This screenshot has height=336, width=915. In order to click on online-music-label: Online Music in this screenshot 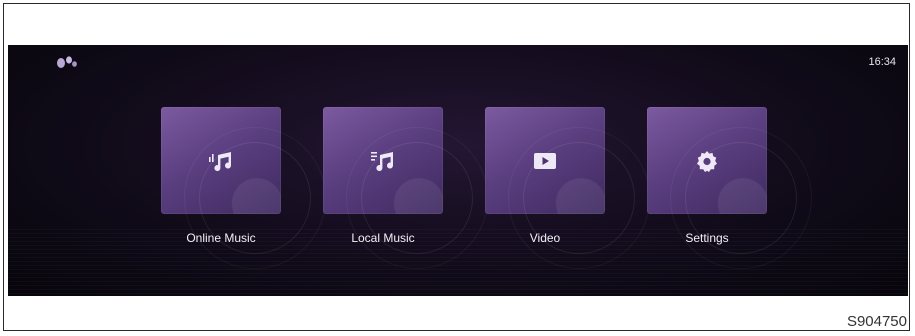, I will do `click(221, 238)`.